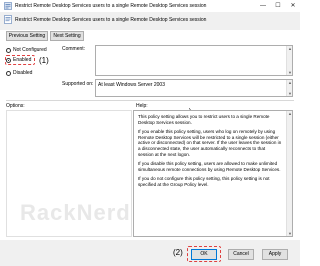  What do you see at coordinates (142, 106) in the screenshot?
I see `help-label: Help:` at bounding box center [142, 106].